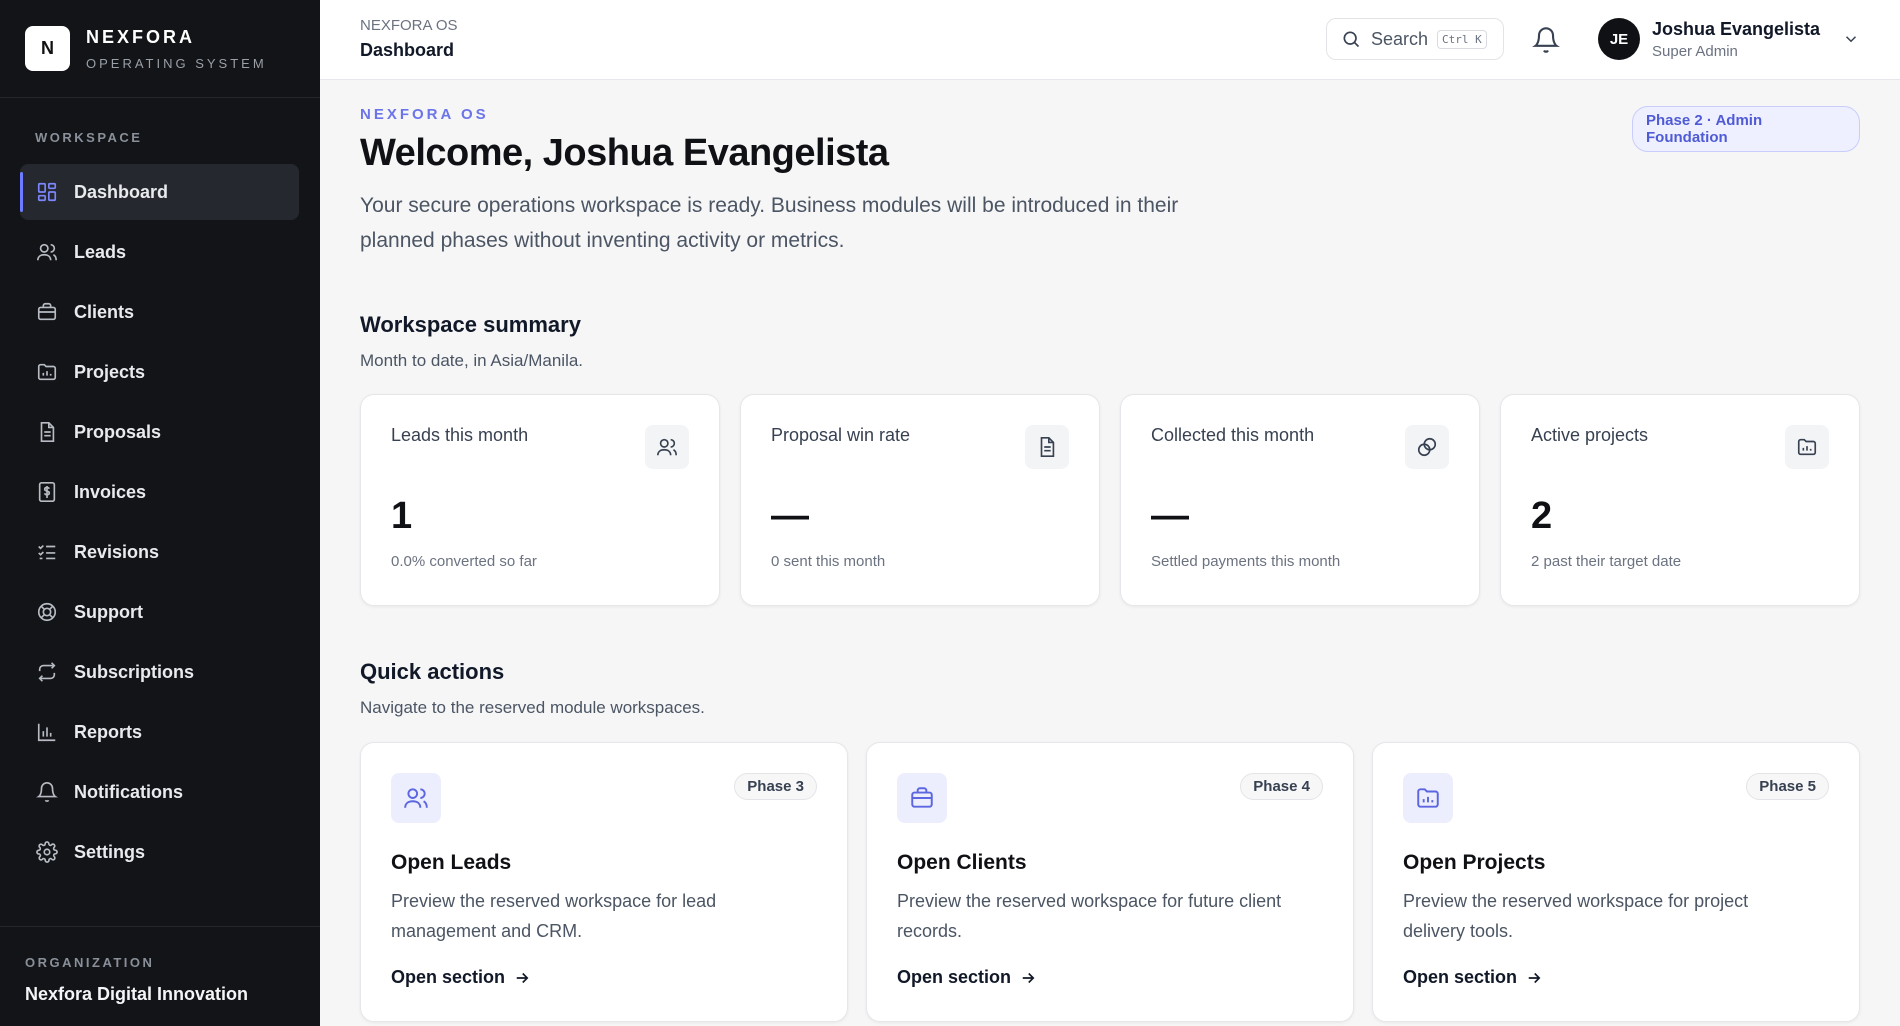 This screenshot has width=1900, height=1026. I want to click on stat-label: Active projects, so click(1590, 435).